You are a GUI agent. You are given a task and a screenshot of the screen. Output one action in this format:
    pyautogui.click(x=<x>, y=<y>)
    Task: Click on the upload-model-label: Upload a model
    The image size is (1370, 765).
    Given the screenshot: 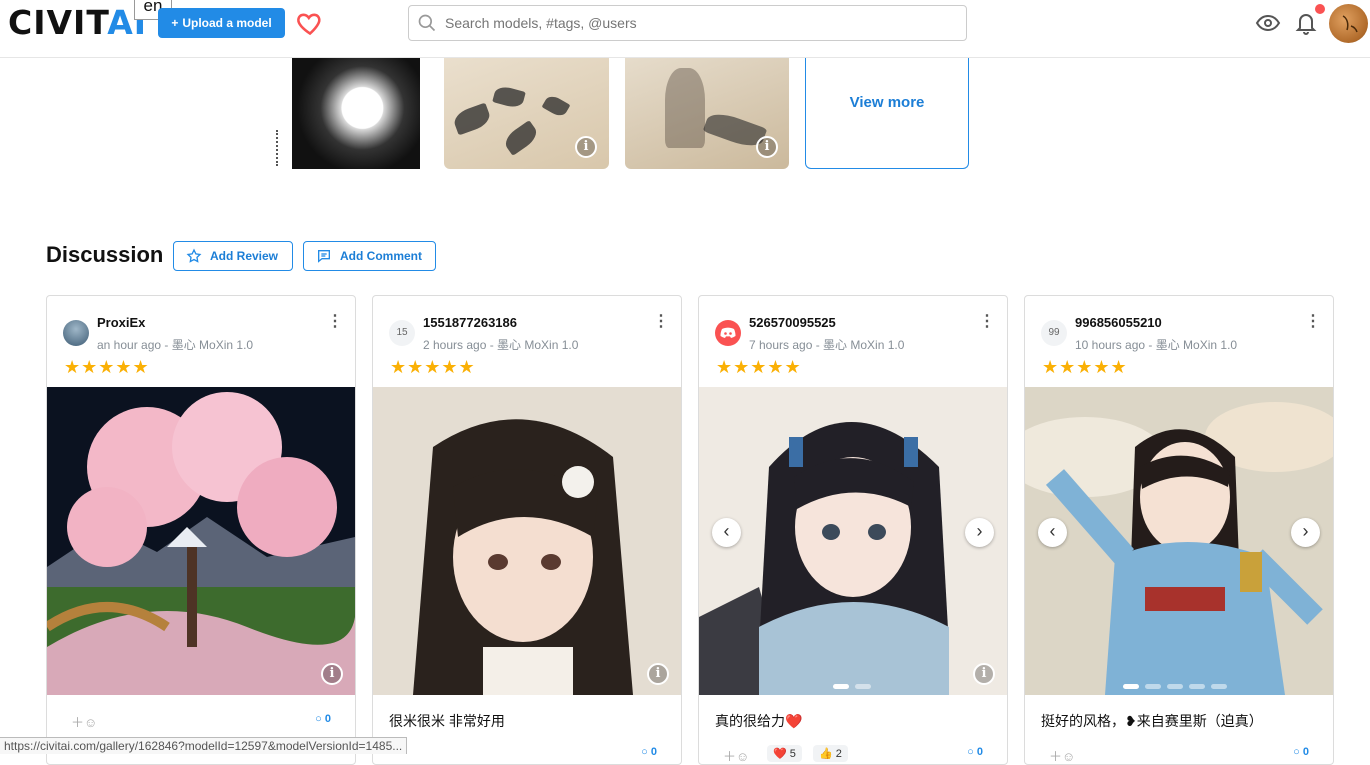 What is the action you would take?
    pyautogui.click(x=227, y=23)
    